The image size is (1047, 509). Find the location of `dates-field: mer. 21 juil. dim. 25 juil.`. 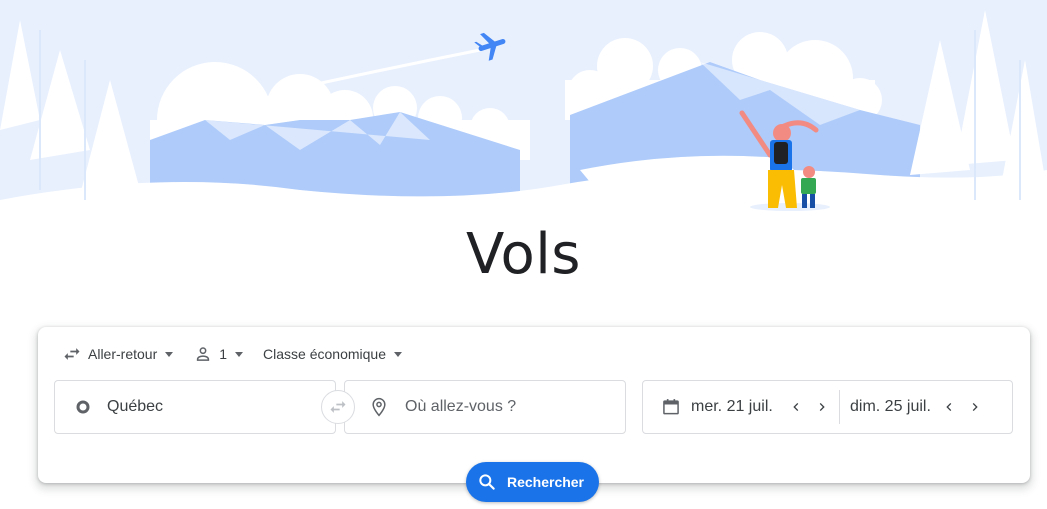

dates-field: mer. 21 juil. dim. 25 juil. is located at coordinates (827, 407).